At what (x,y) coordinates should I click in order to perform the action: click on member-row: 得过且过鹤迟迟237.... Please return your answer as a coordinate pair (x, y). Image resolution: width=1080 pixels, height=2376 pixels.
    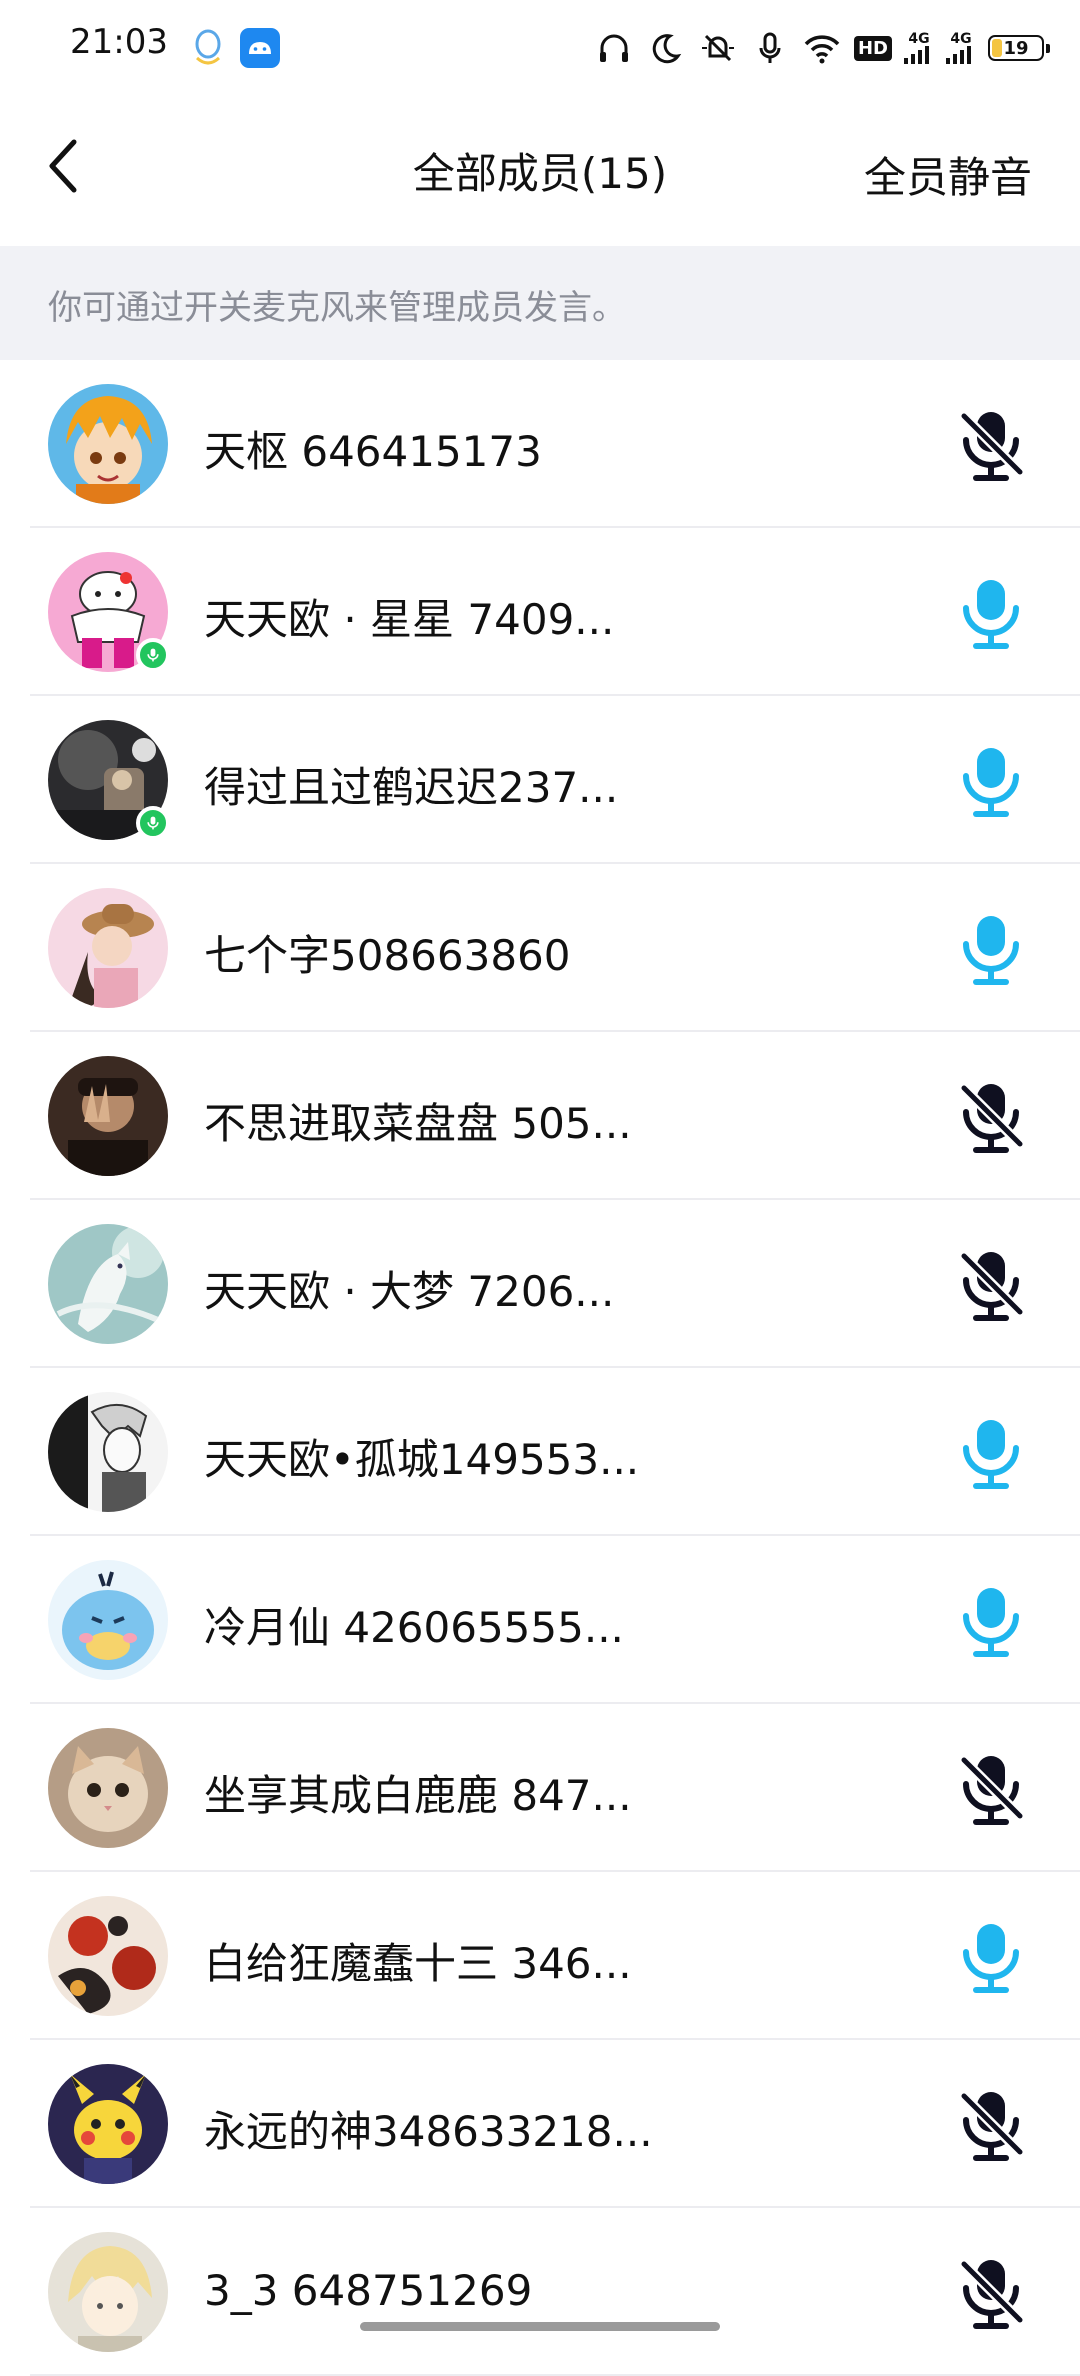
    Looking at the image, I should click on (540, 780).